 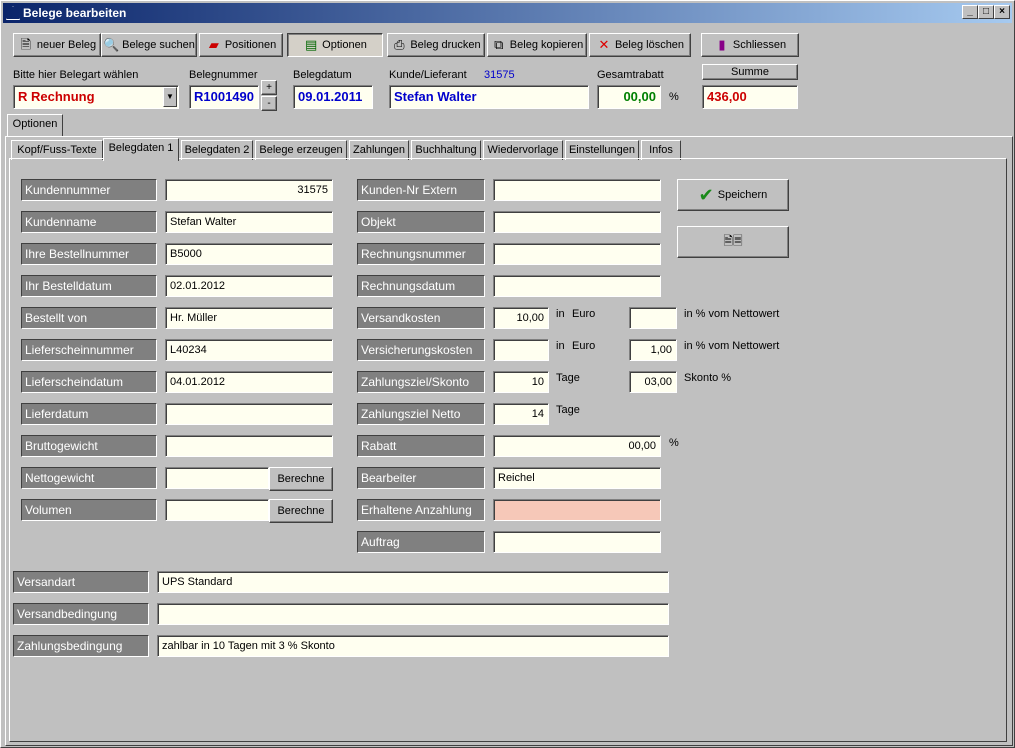 I want to click on ordered-by-field: Hr. Müller, so click(x=249, y=318).